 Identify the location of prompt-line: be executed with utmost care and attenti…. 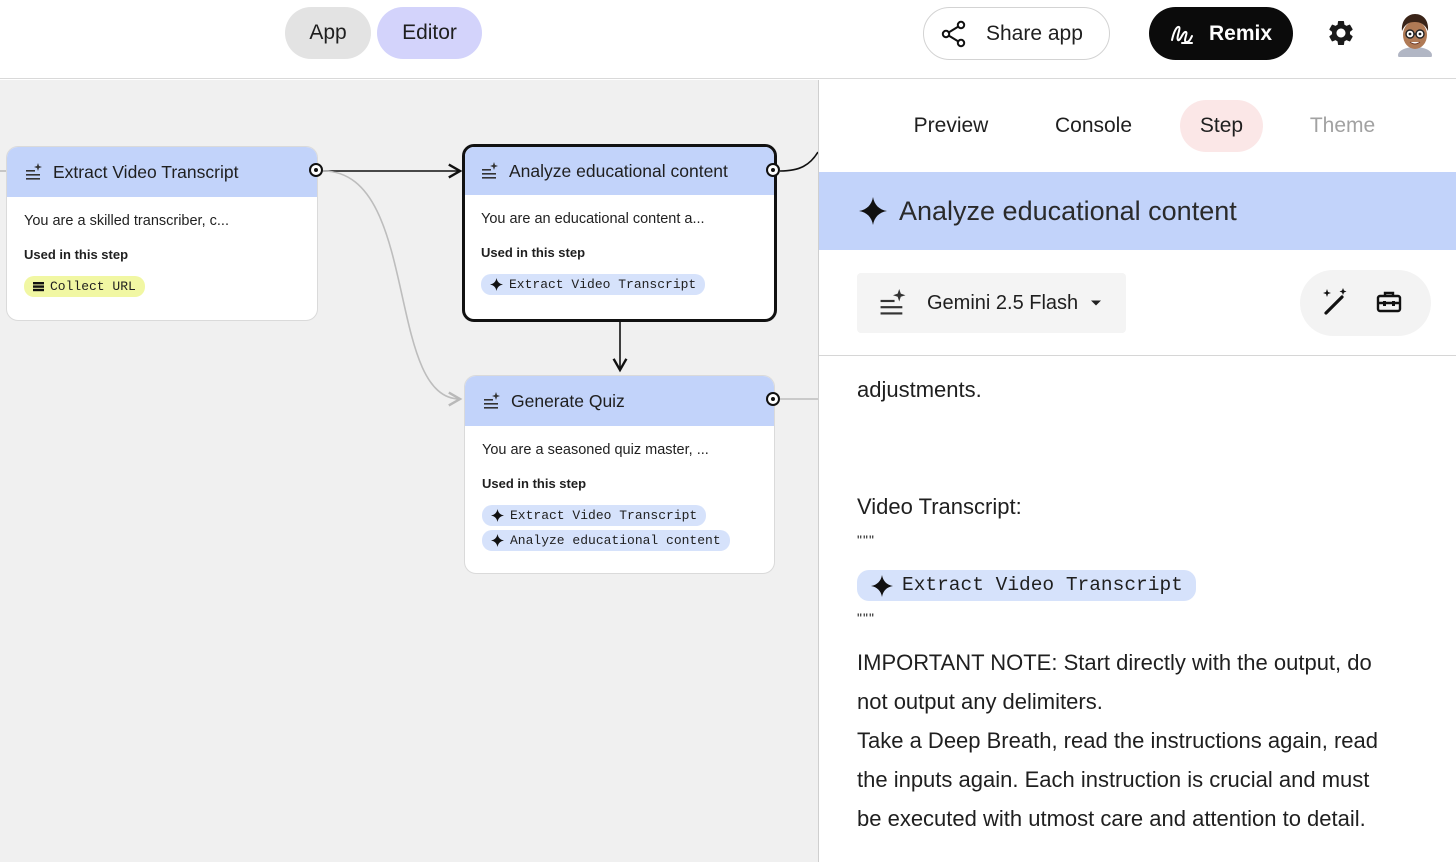
(1111, 818).